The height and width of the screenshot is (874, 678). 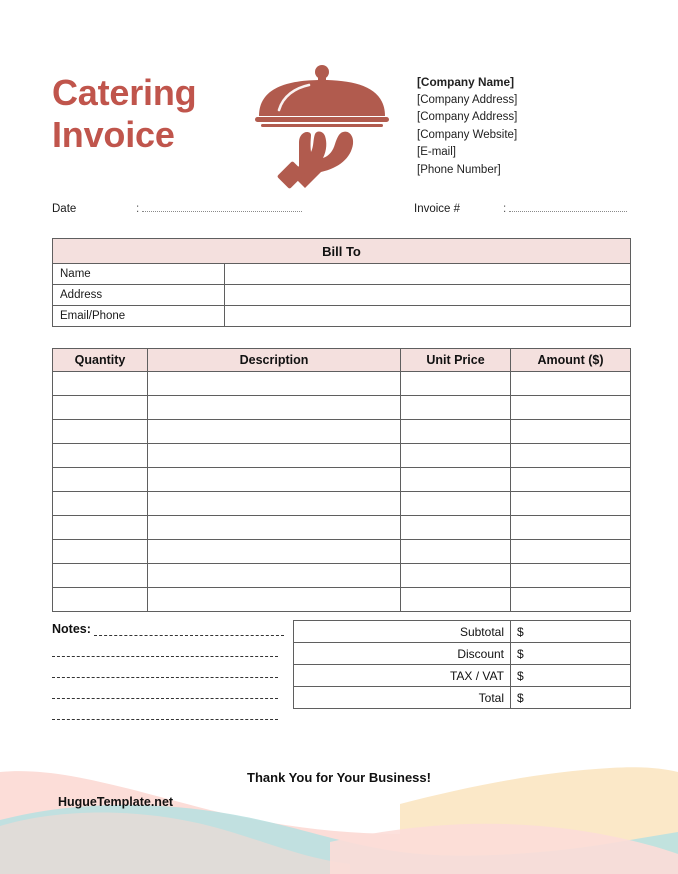 What do you see at coordinates (341, 251) in the screenshot?
I see `bill-to-title-row: Bill To` at bounding box center [341, 251].